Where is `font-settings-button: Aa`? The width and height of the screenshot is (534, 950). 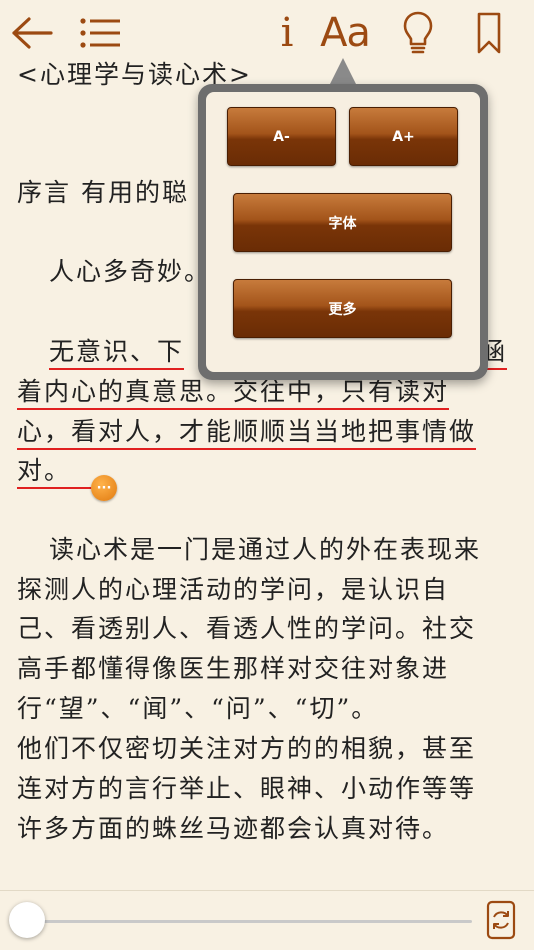 font-settings-button: Aa is located at coordinates (345, 33).